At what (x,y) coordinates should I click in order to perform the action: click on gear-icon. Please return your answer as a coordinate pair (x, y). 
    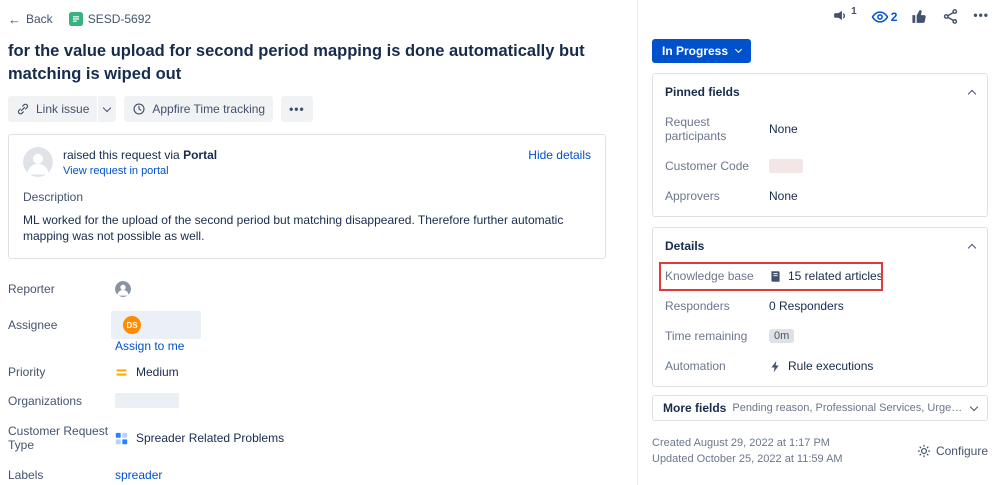
    Looking at the image, I should click on (924, 451).